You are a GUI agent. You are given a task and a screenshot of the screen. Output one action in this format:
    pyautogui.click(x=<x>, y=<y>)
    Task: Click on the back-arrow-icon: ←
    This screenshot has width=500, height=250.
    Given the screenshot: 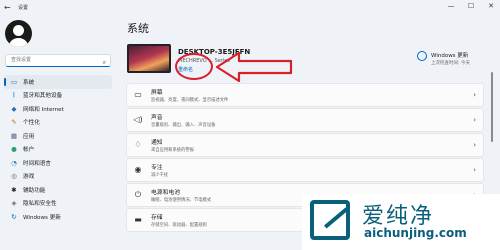 What is the action you would take?
    pyautogui.click(x=9, y=8)
    